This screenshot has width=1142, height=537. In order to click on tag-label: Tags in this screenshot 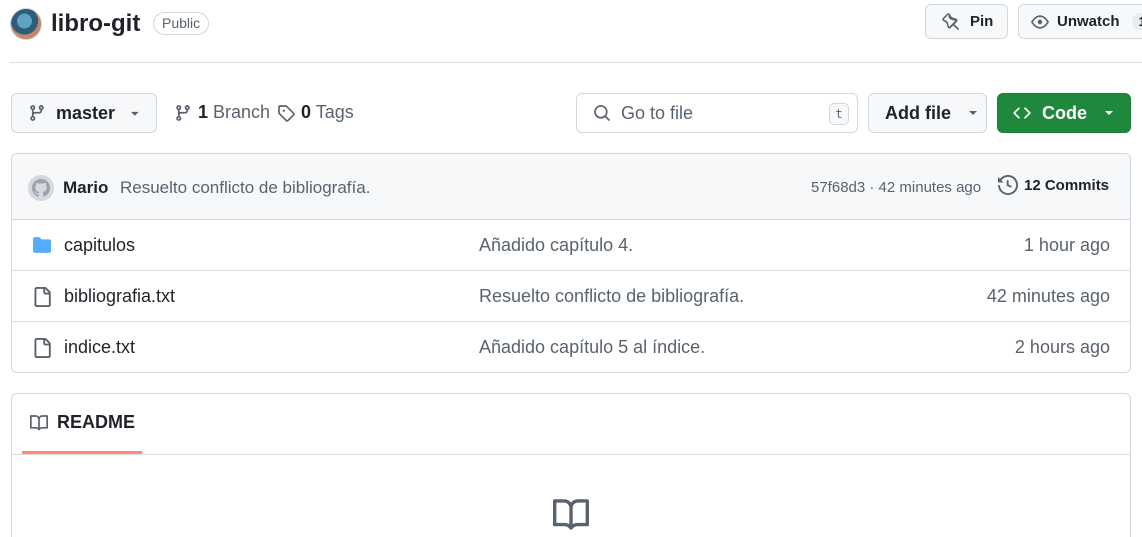, I will do `click(334, 112)`.